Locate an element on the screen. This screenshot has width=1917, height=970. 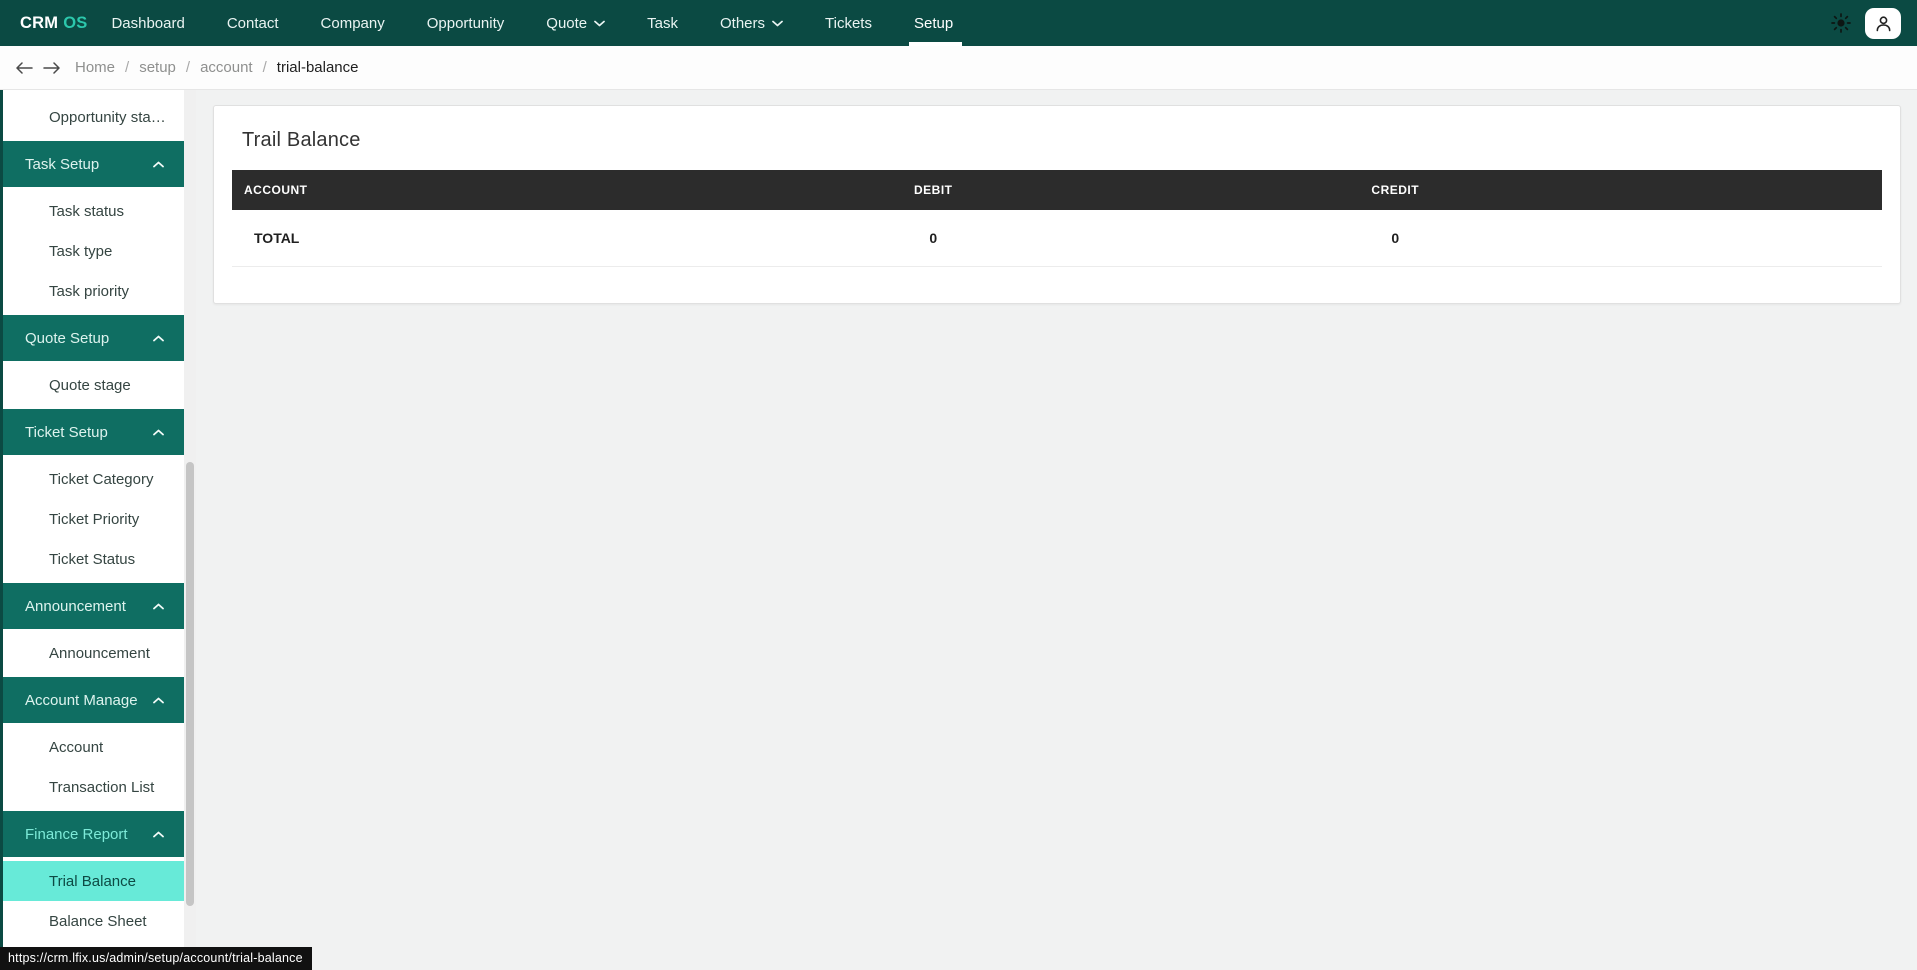
sidebar-item-ticket-category: Ticket Category is located at coordinates (93, 479).